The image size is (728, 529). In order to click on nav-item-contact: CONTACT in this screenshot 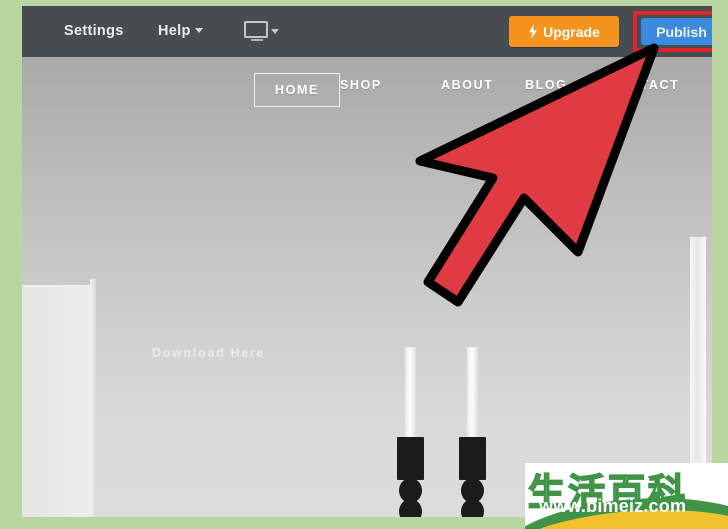, I will do `click(643, 85)`.